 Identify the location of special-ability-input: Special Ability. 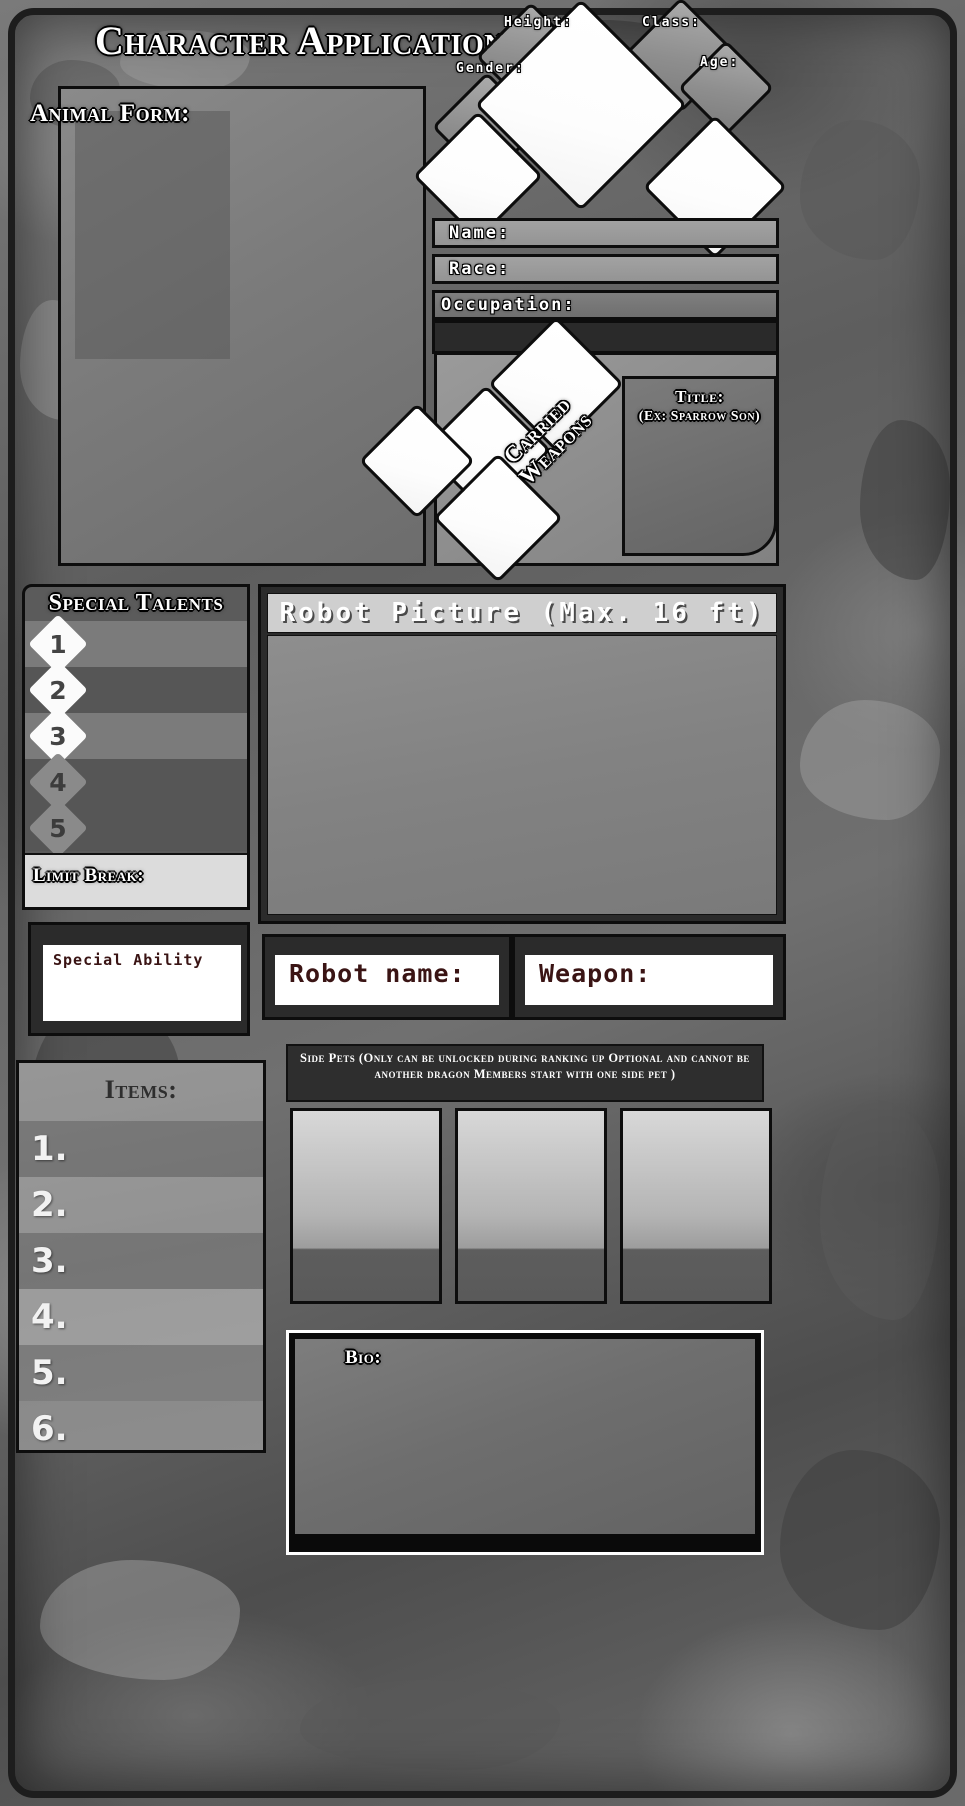
(142, 983).